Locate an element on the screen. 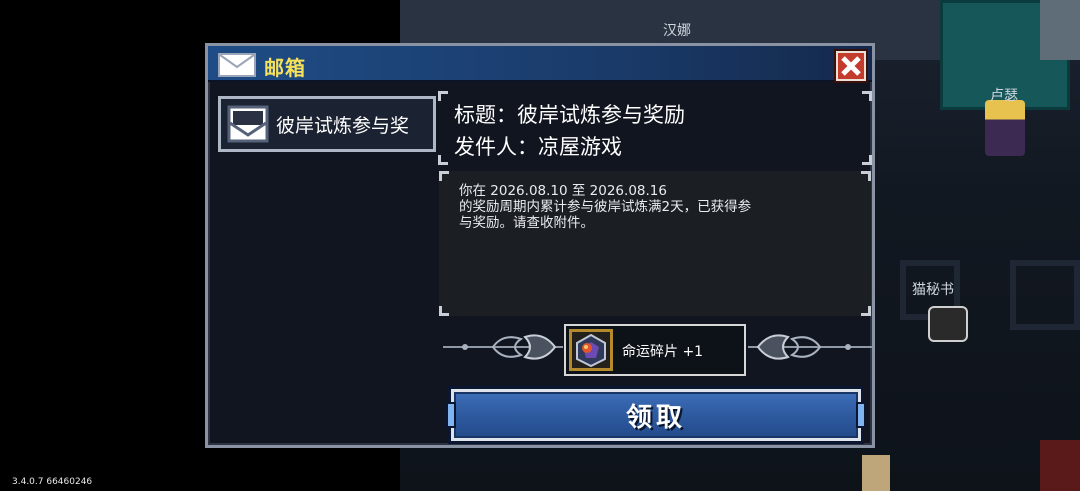 This screenshot has width=1080, height=491. mail-body-line: 与奖励。请查收附件。 is located at coordinates (526, 223).